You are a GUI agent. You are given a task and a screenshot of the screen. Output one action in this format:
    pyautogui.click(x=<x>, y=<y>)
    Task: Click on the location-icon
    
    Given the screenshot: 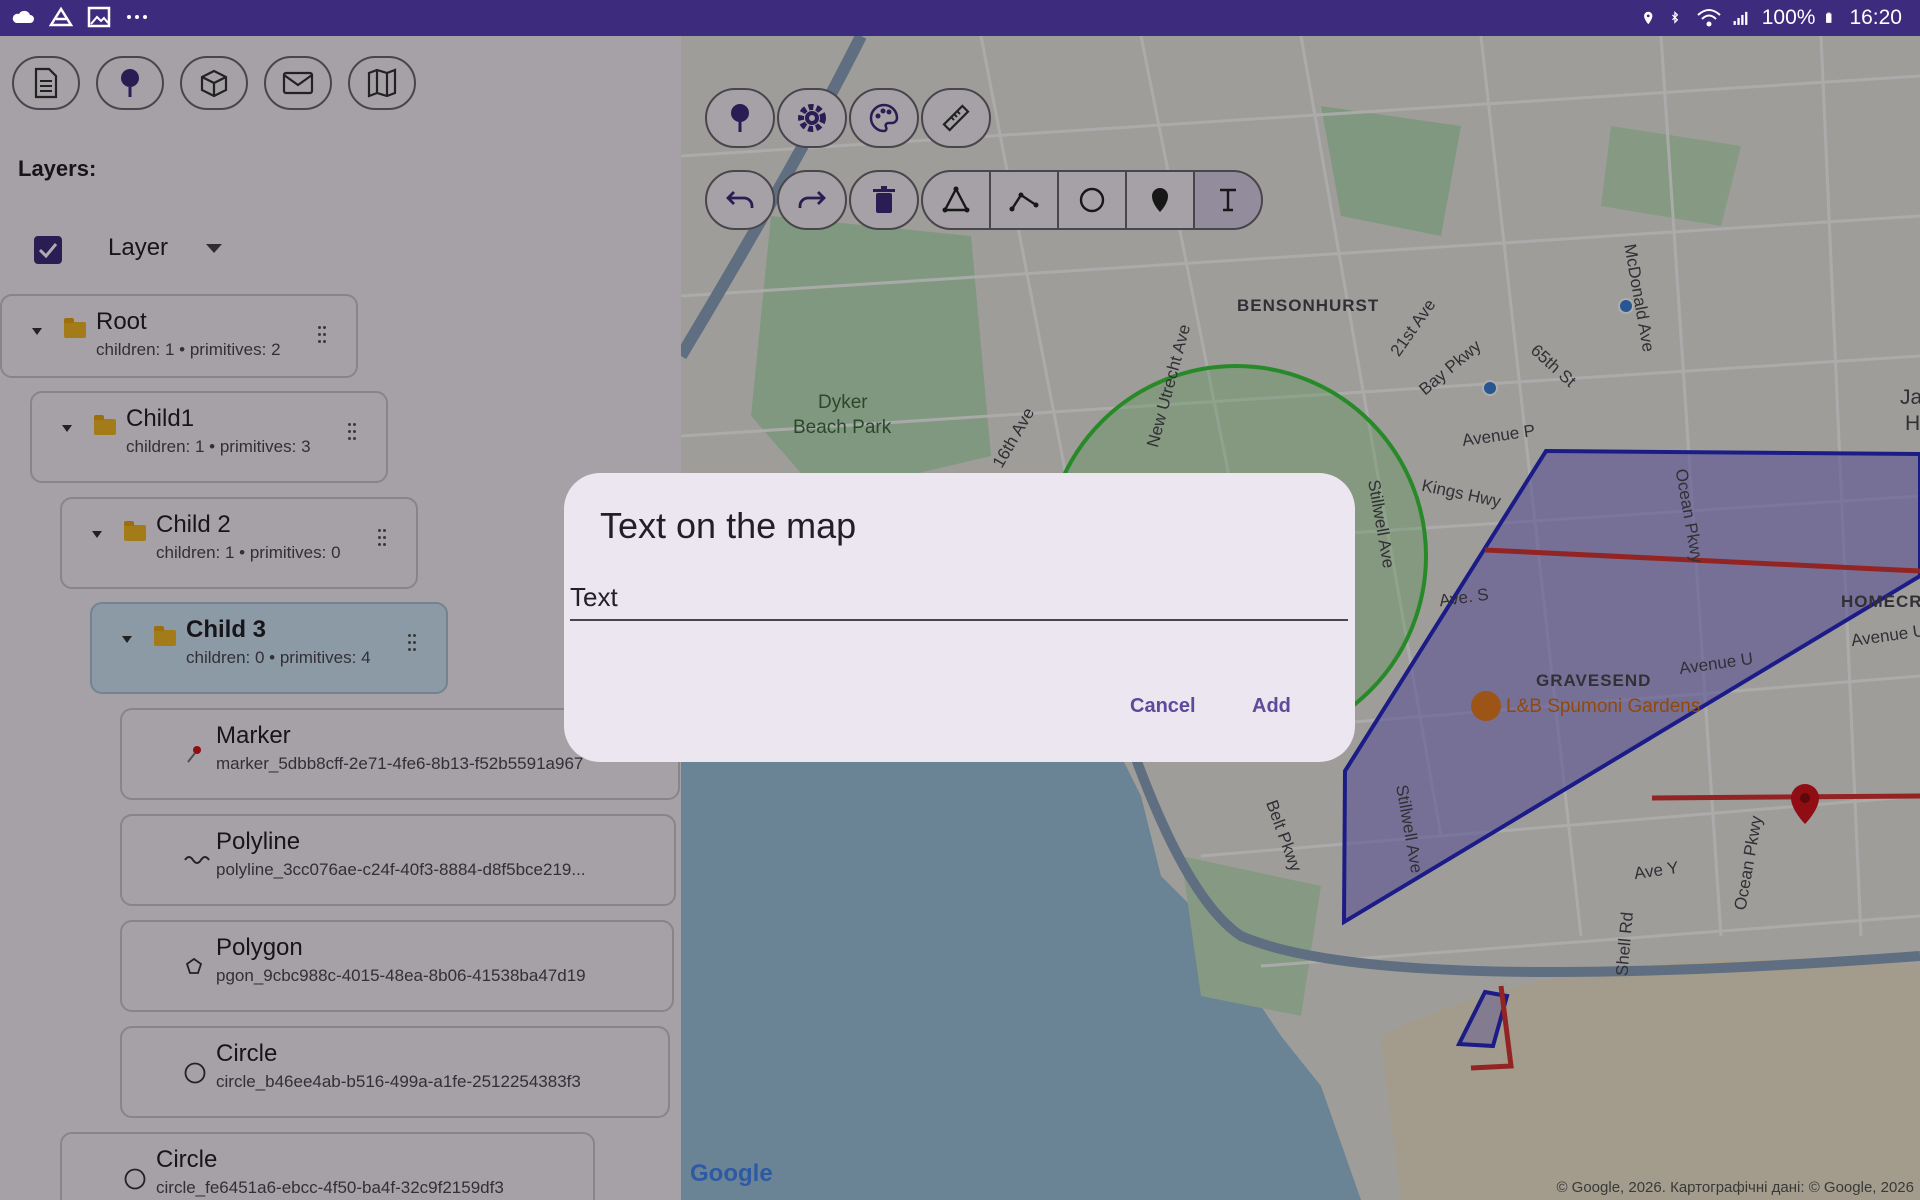 What is the action you would take?
    pyautogui.click(x=1648, y=18)
    